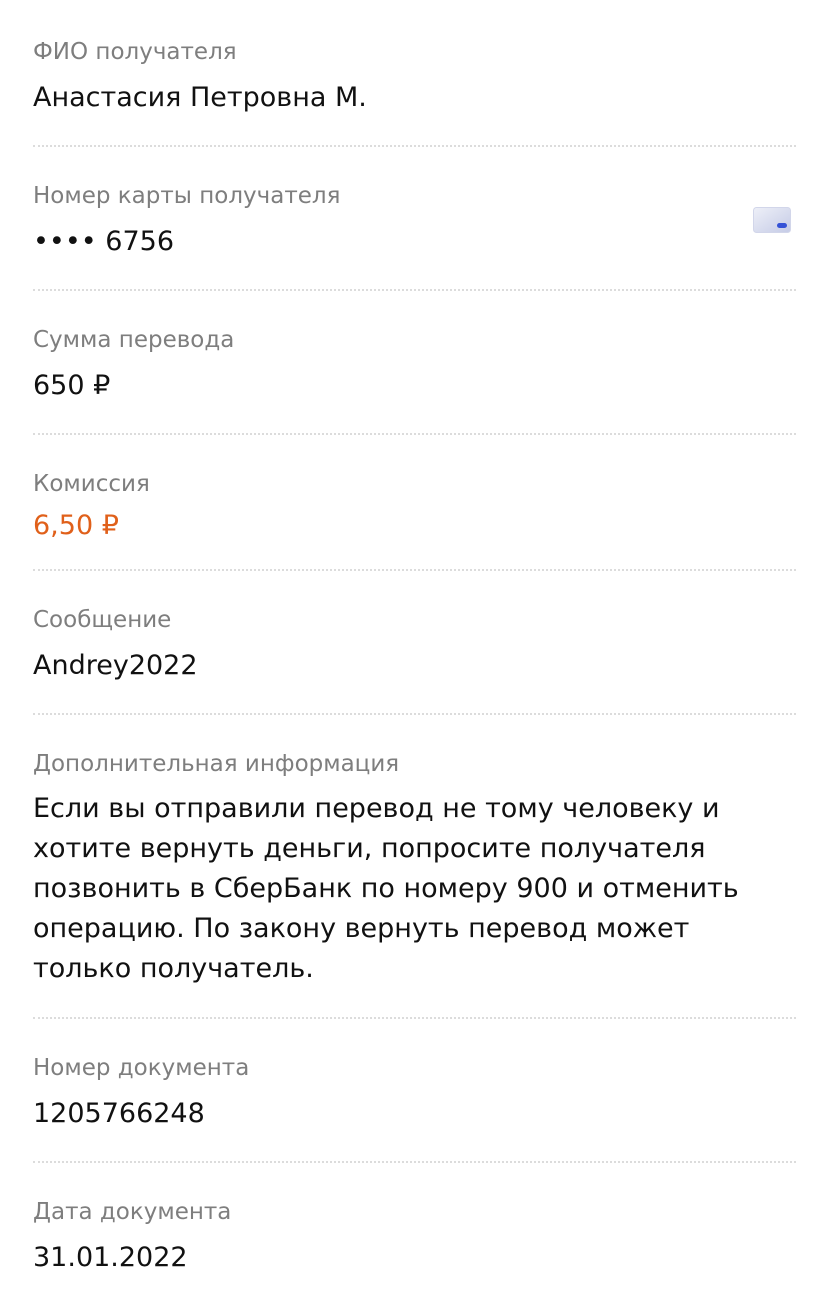 The height and width of the screenshot is (1306, 828). What do you see at coordinates (110, 1257) in the screenshot?
I see `document-date-value: 31.01.2022` at bounding box center [110, 1257].